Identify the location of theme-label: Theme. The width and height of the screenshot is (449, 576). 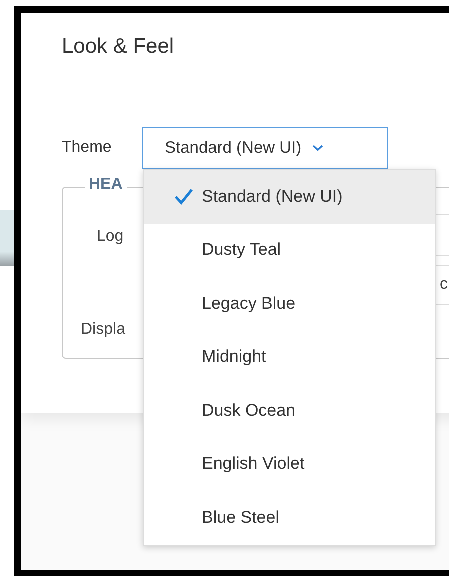
(87, 148).